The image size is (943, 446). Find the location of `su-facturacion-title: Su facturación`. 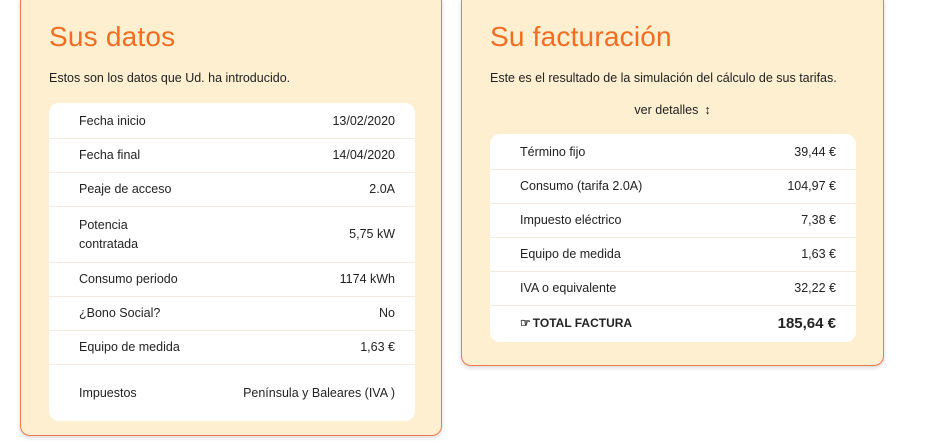

su-facturacion-title: Su facturación is located at coordinates (581, 36).